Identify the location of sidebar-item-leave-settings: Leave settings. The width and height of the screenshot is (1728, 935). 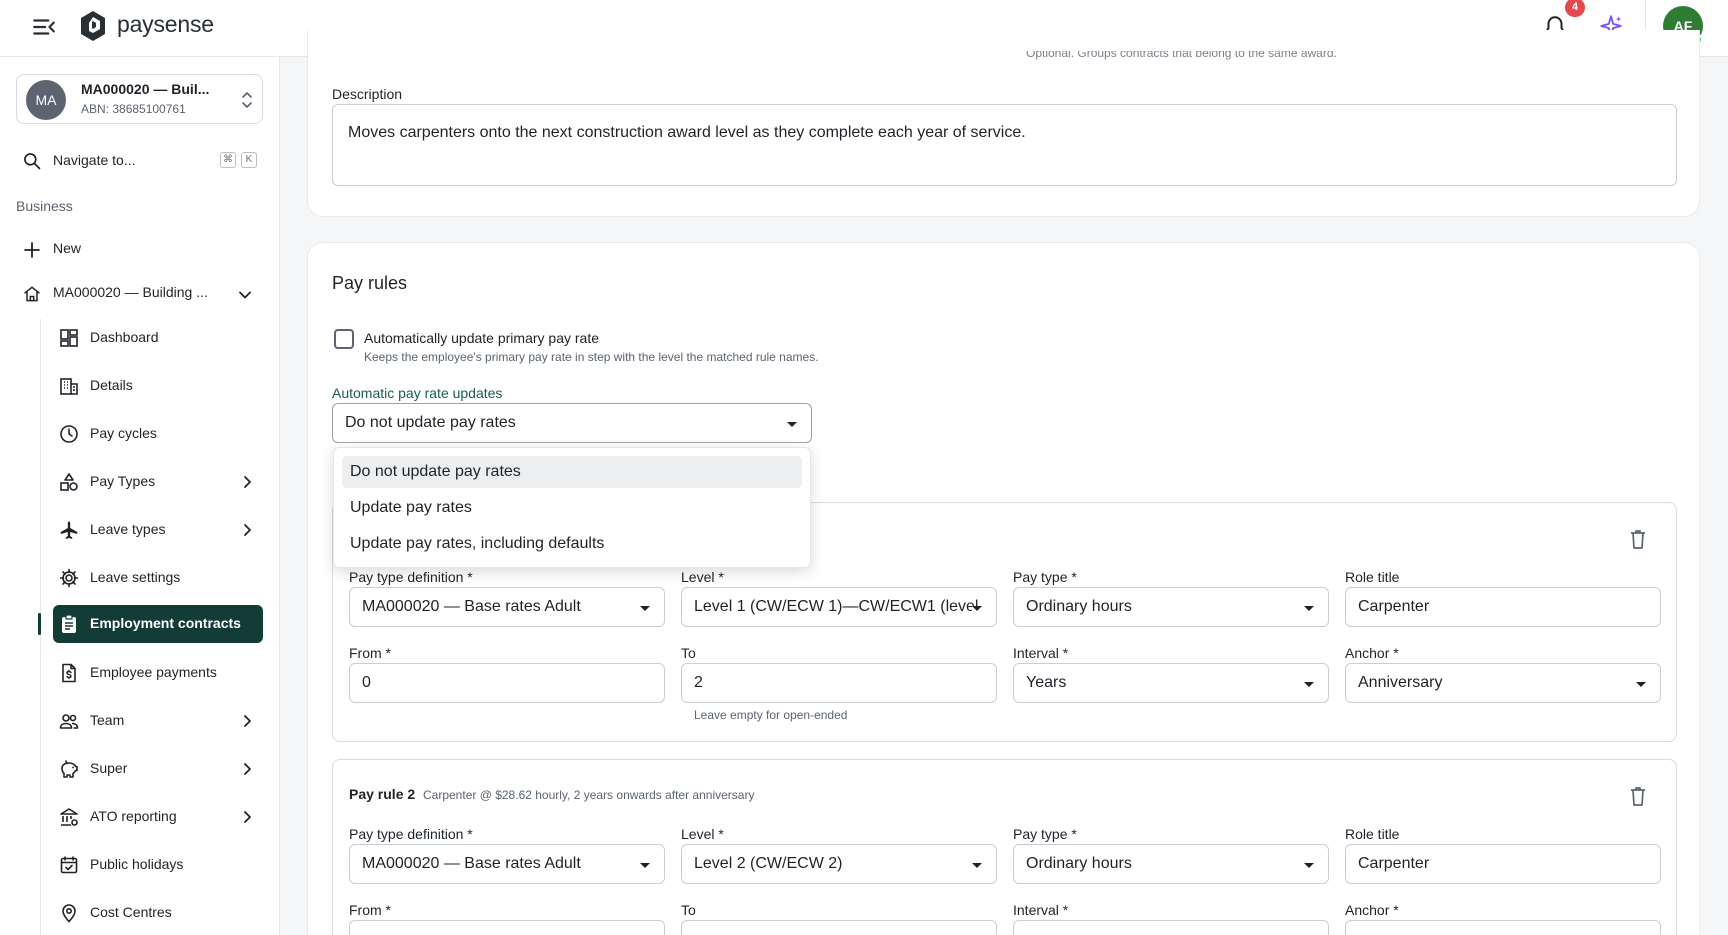
(158, 578).